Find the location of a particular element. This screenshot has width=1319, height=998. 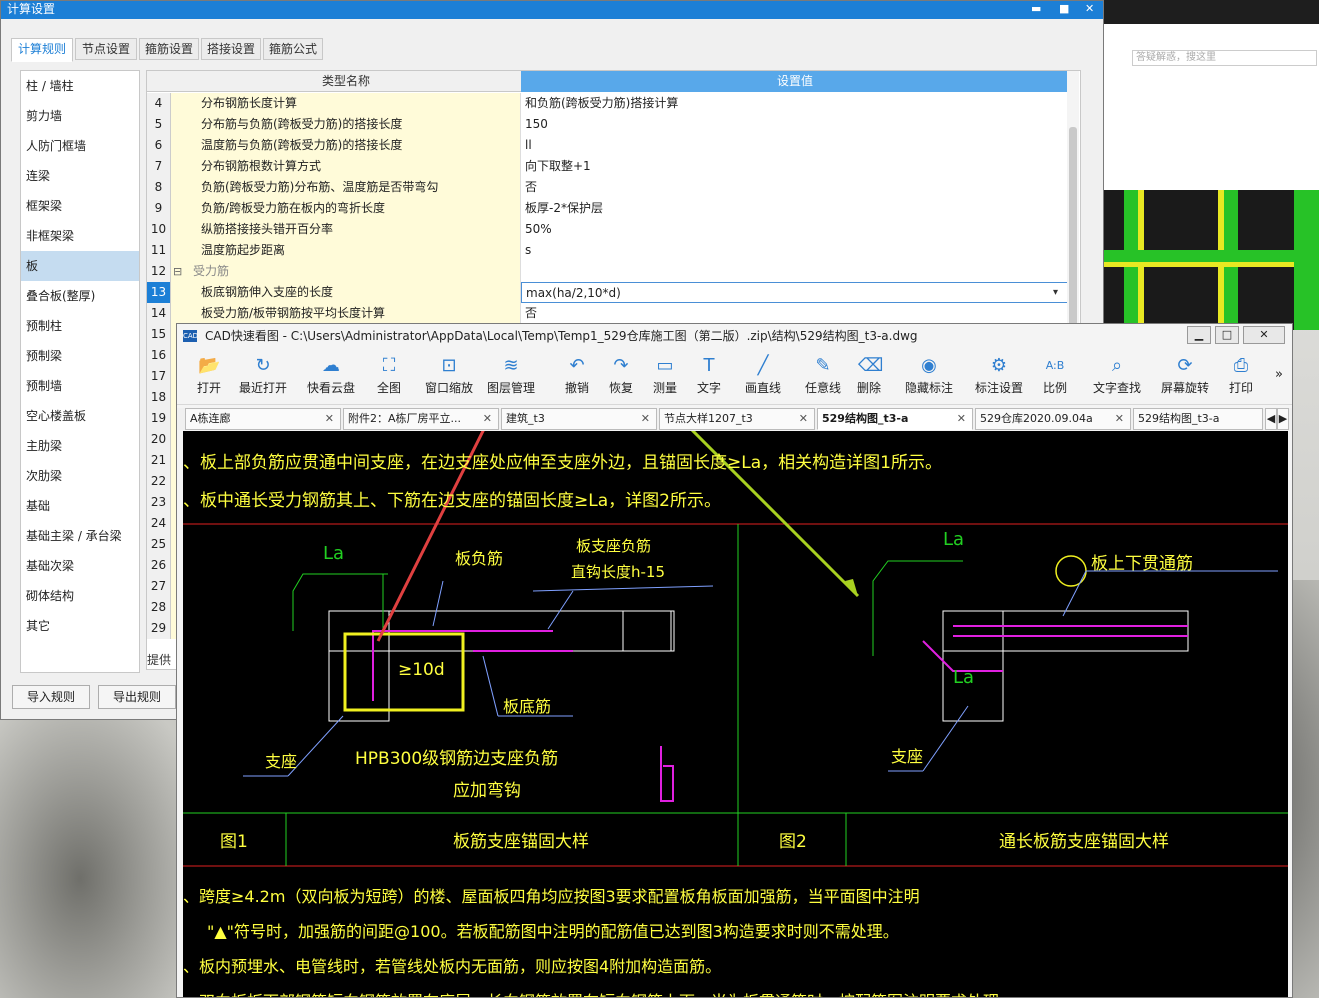

list-item: 剪力墙 is located at coordinates (80, 116).